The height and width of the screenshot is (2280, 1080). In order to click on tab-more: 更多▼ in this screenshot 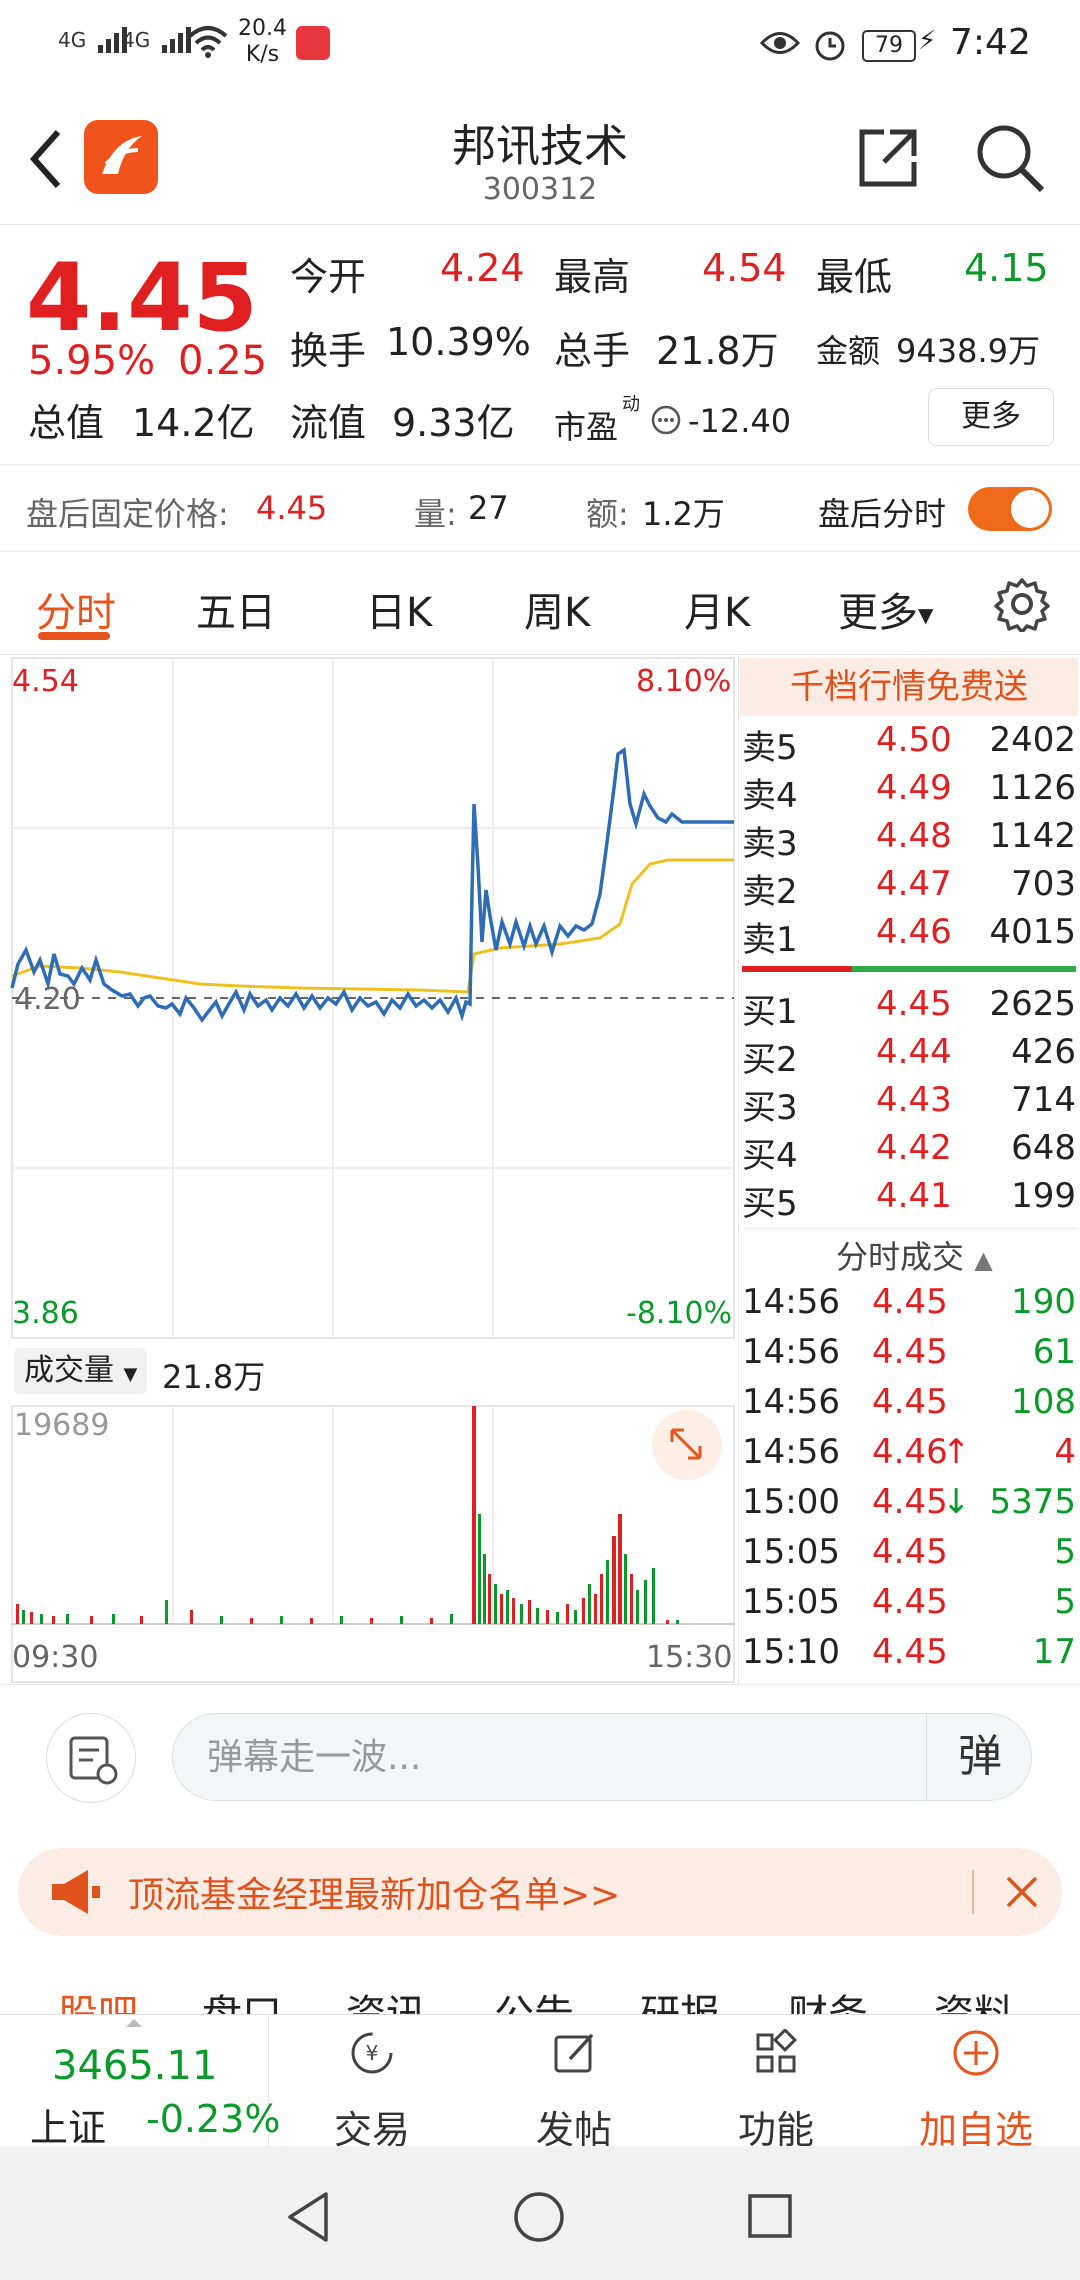, I will do `click(885, 609)`.